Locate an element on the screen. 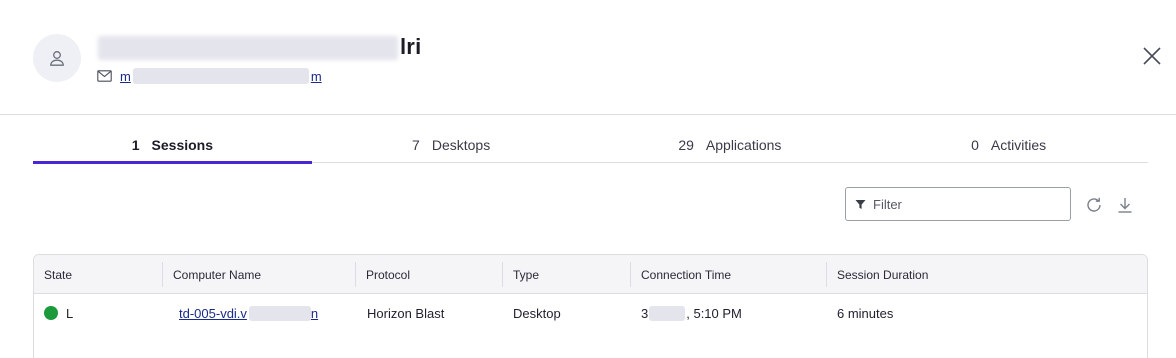 This screenshot has height=358, width=1176. tab-count: 29 is located at coordinates (686, 145).